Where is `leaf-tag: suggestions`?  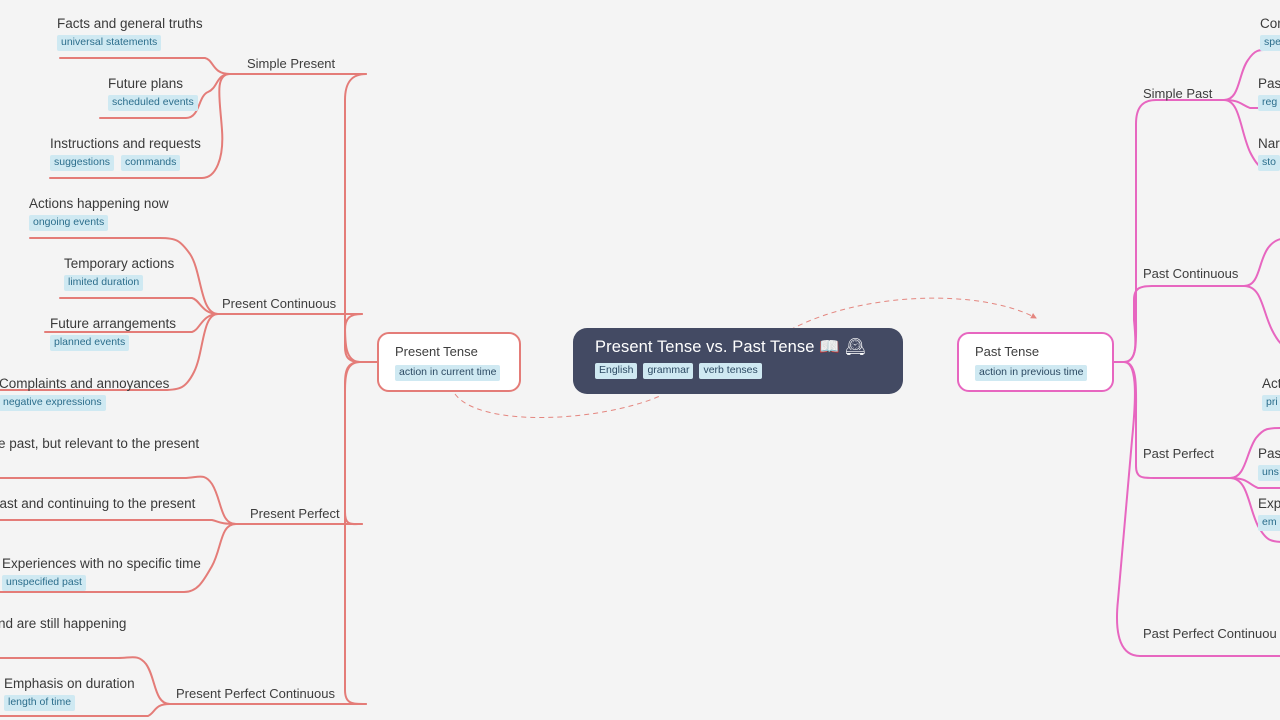
leaf-tag: suggestions is located at coordinates (82, 163).